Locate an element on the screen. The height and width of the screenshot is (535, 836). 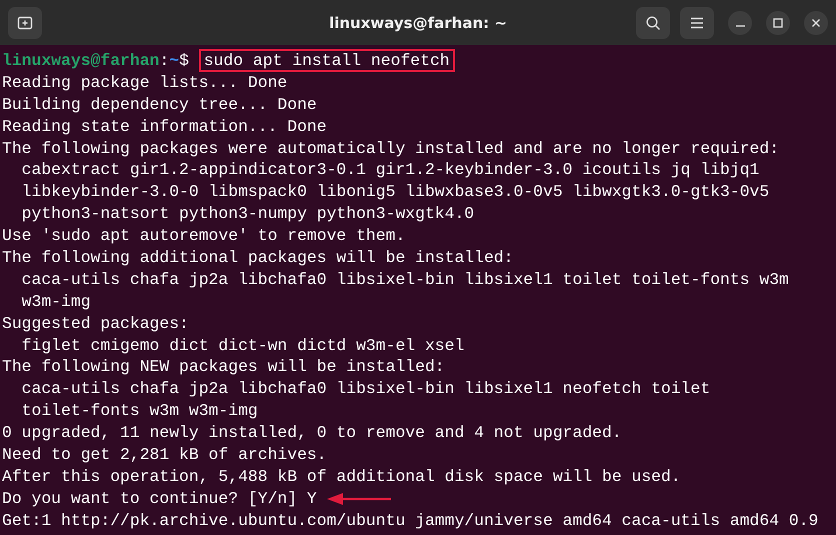
prompt-path: ~ is located at coordinates (174, 61).